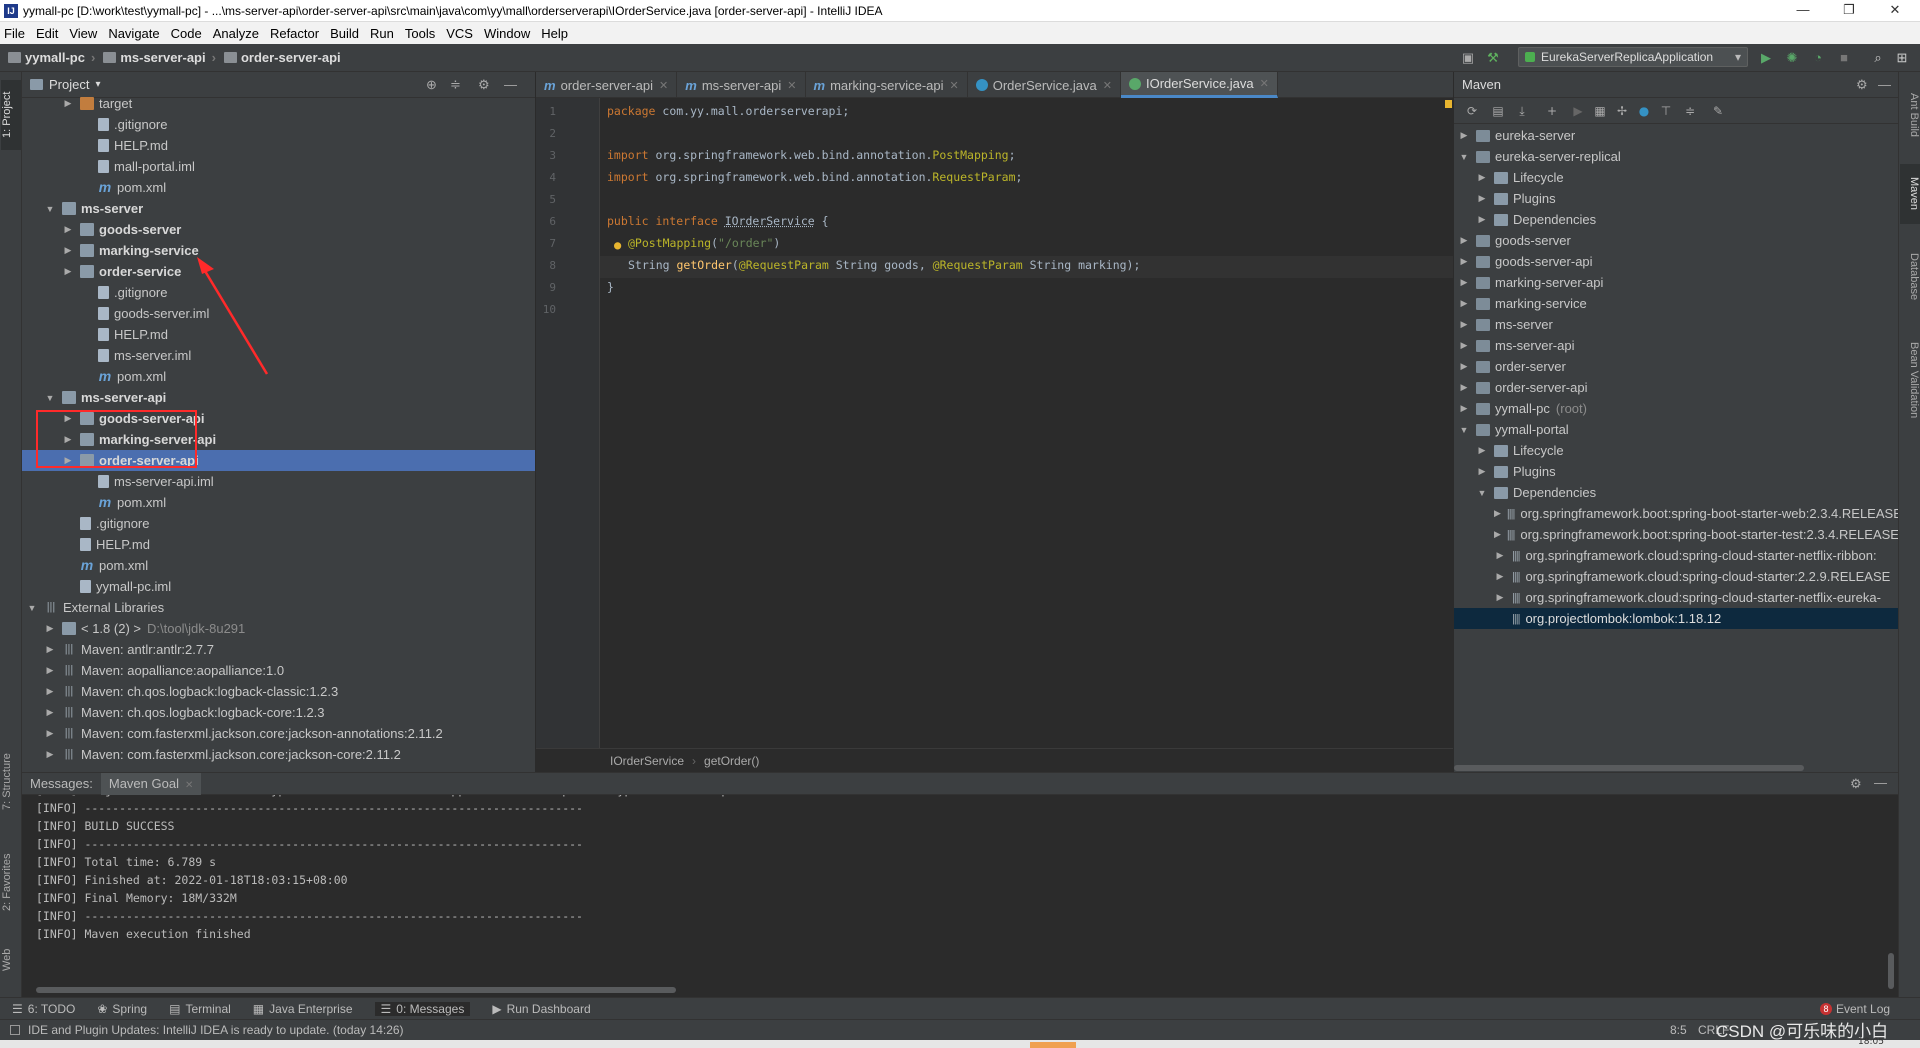 This screenshot has height=1048, width=1920. What do you see at coordinates (278, 229) in the screenshot?
I see `tree-item: ▶ goods-server` at bounding box center [278, 229].